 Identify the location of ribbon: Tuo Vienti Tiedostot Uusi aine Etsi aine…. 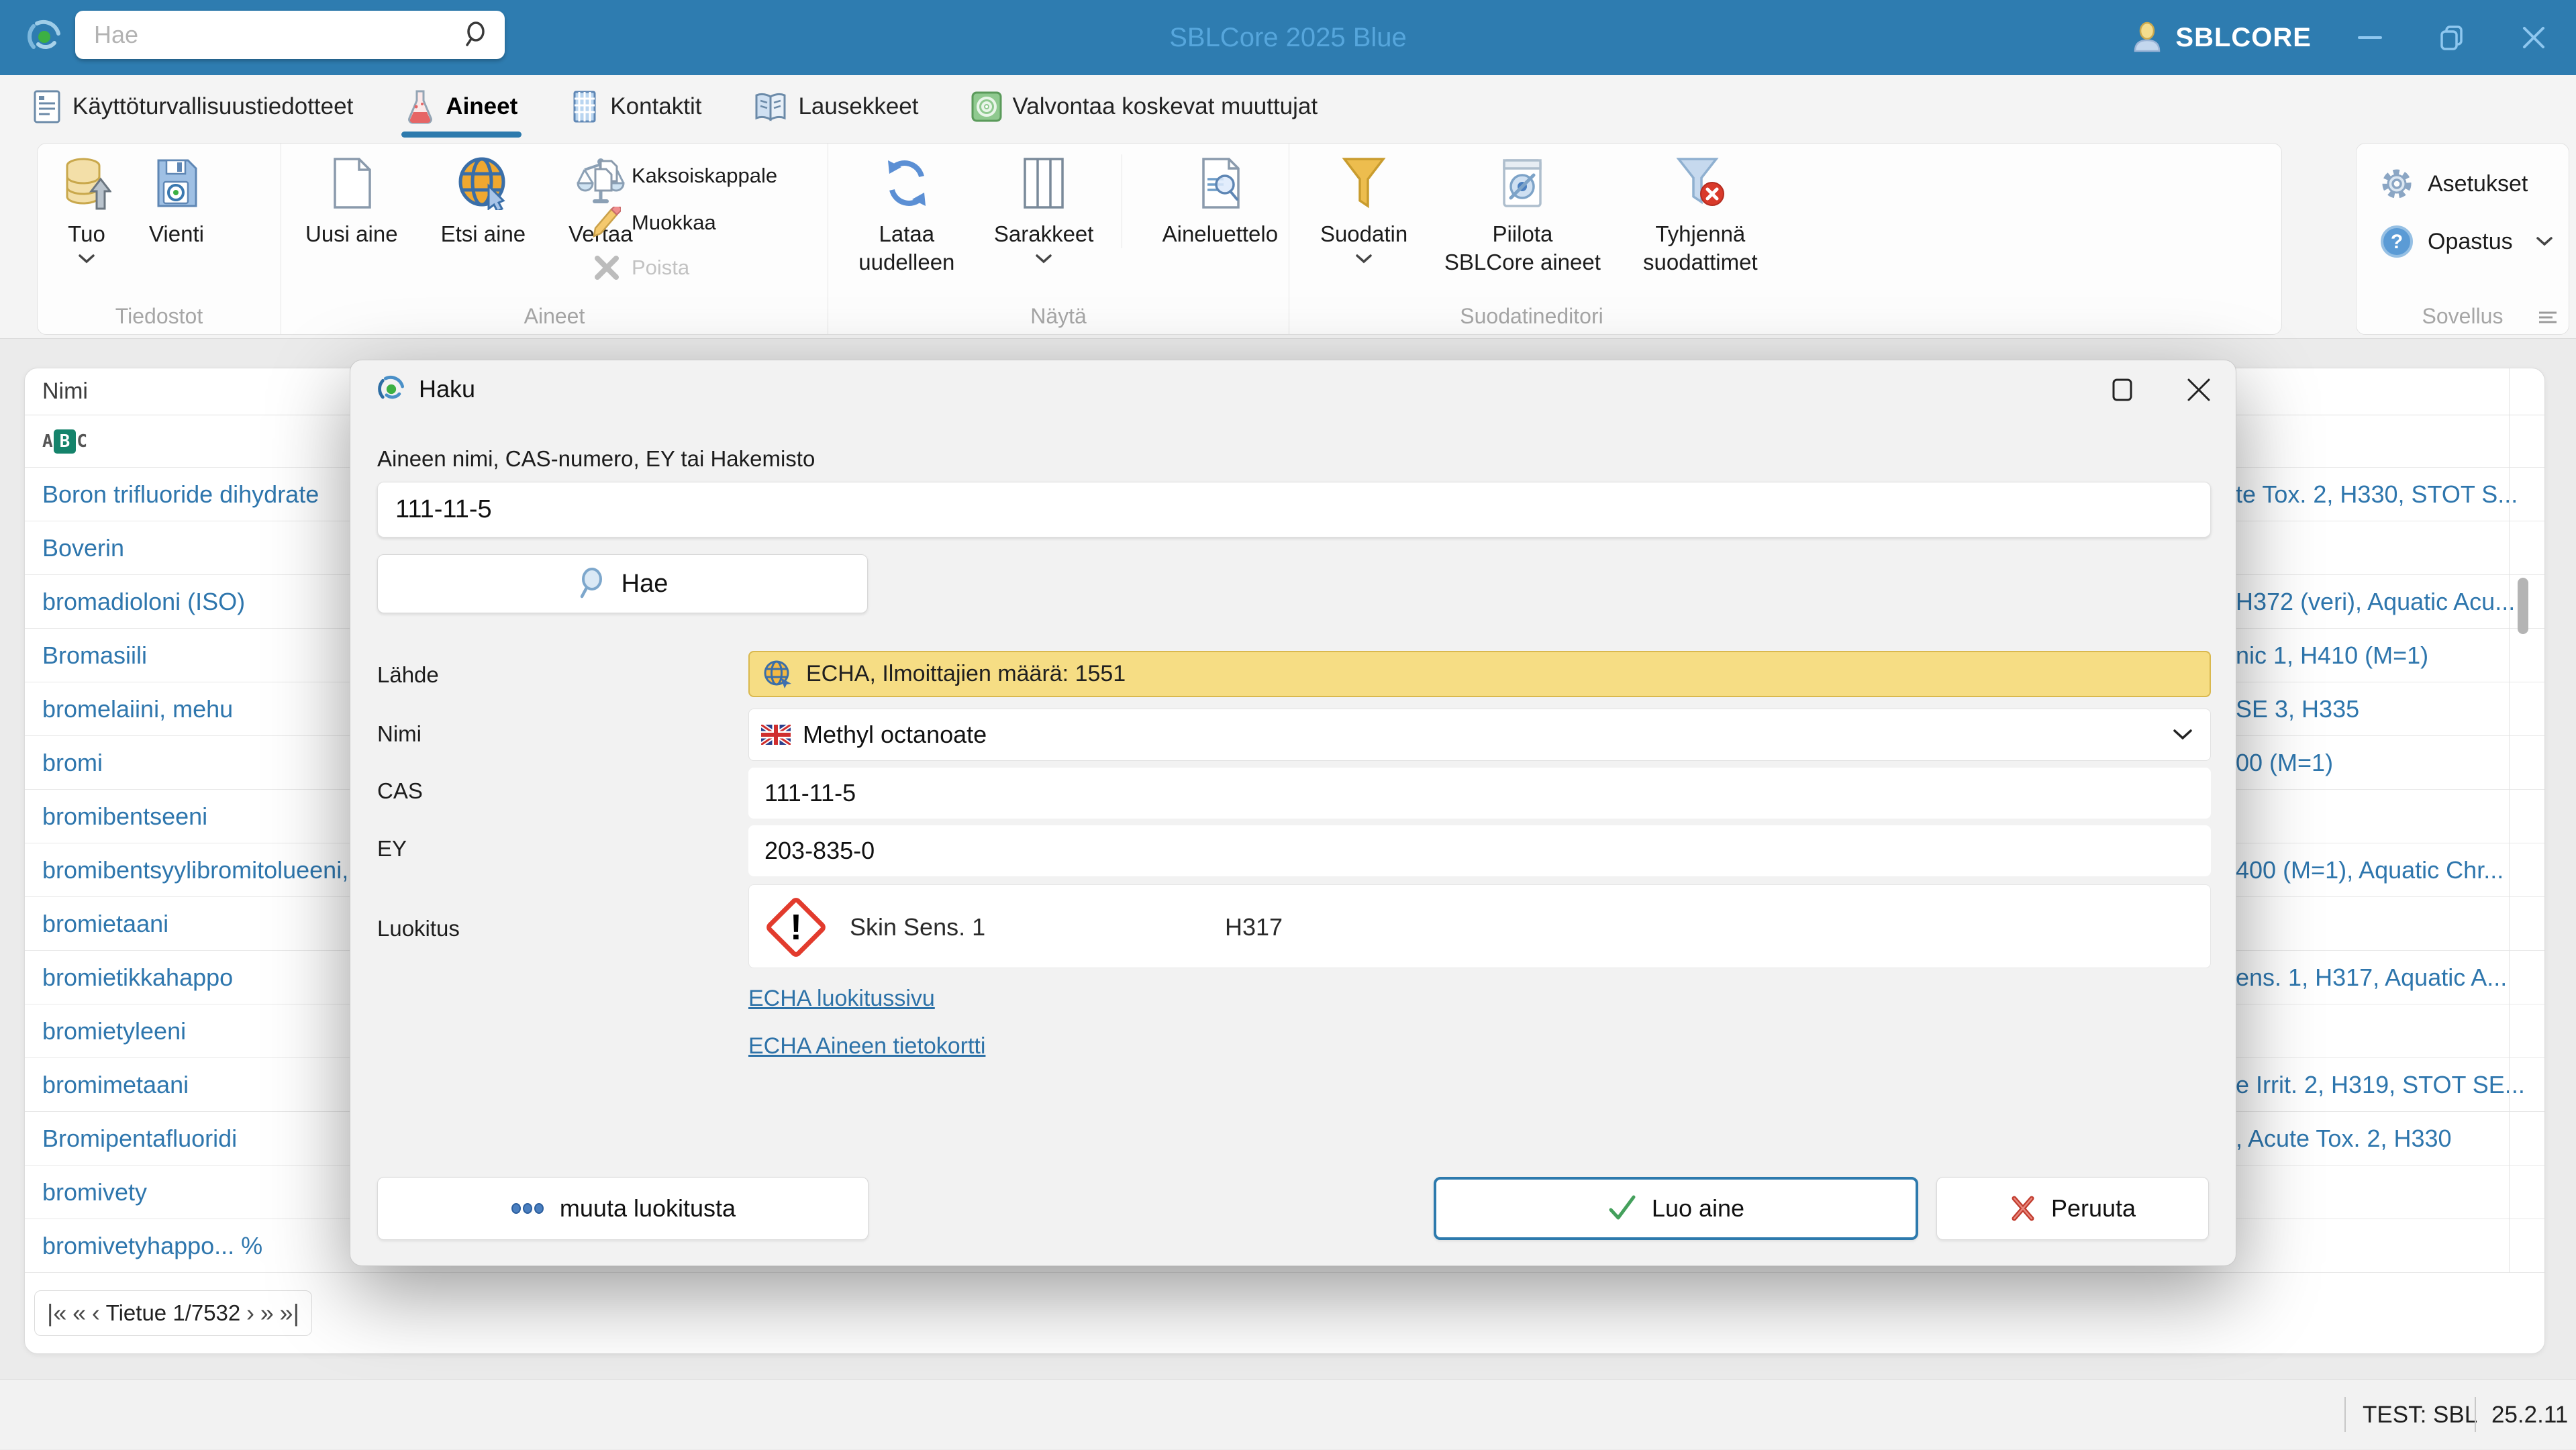
(1288, 238).